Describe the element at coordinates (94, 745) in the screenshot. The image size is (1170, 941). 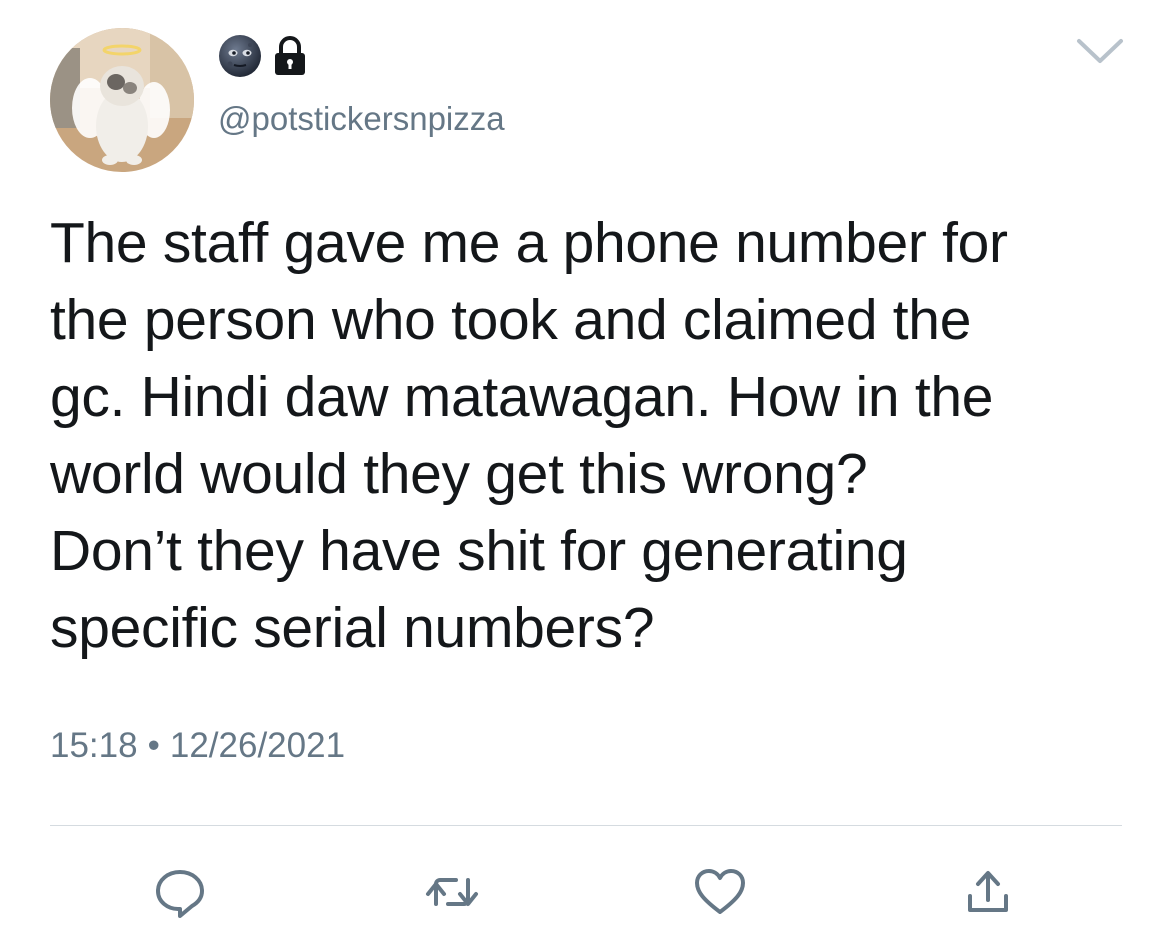
I see `tweet-time: 15:18` at that location.